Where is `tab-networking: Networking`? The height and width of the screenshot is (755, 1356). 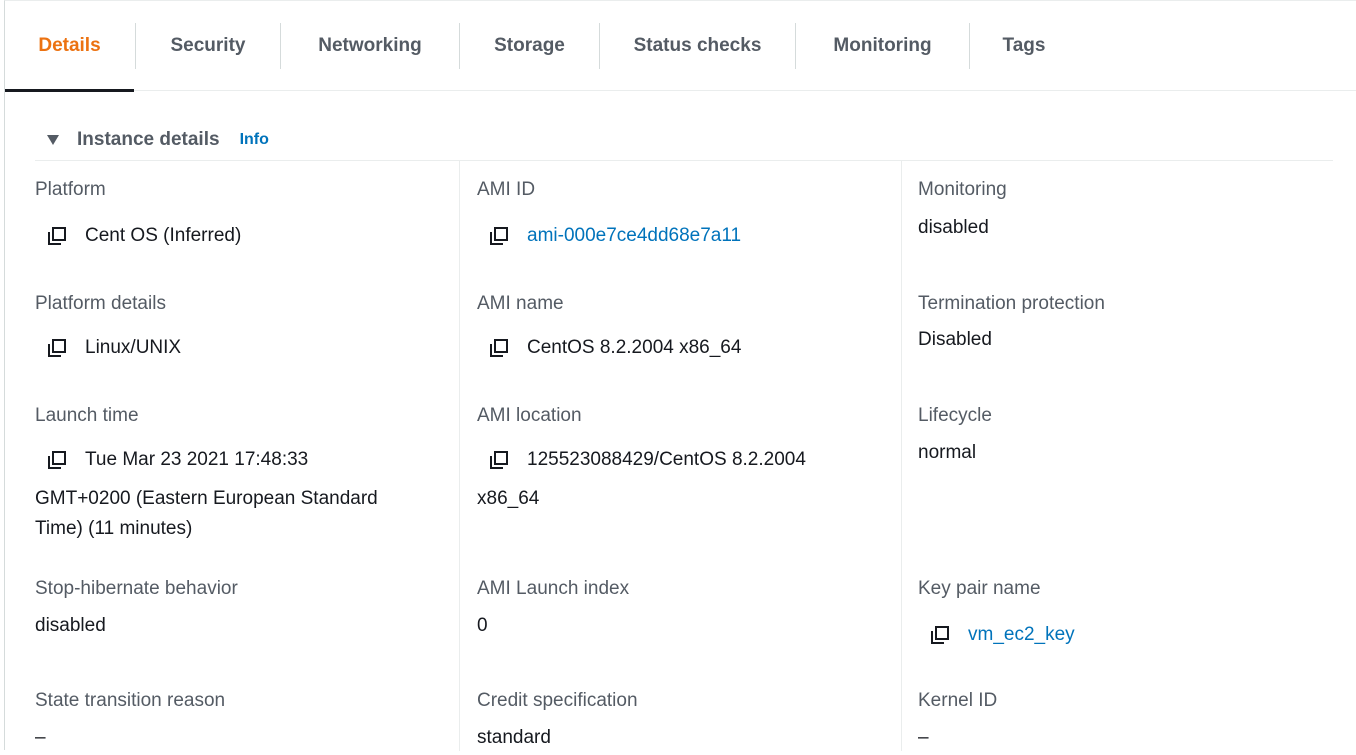 tab-networking: Networking is located at coordinates (370, 46).